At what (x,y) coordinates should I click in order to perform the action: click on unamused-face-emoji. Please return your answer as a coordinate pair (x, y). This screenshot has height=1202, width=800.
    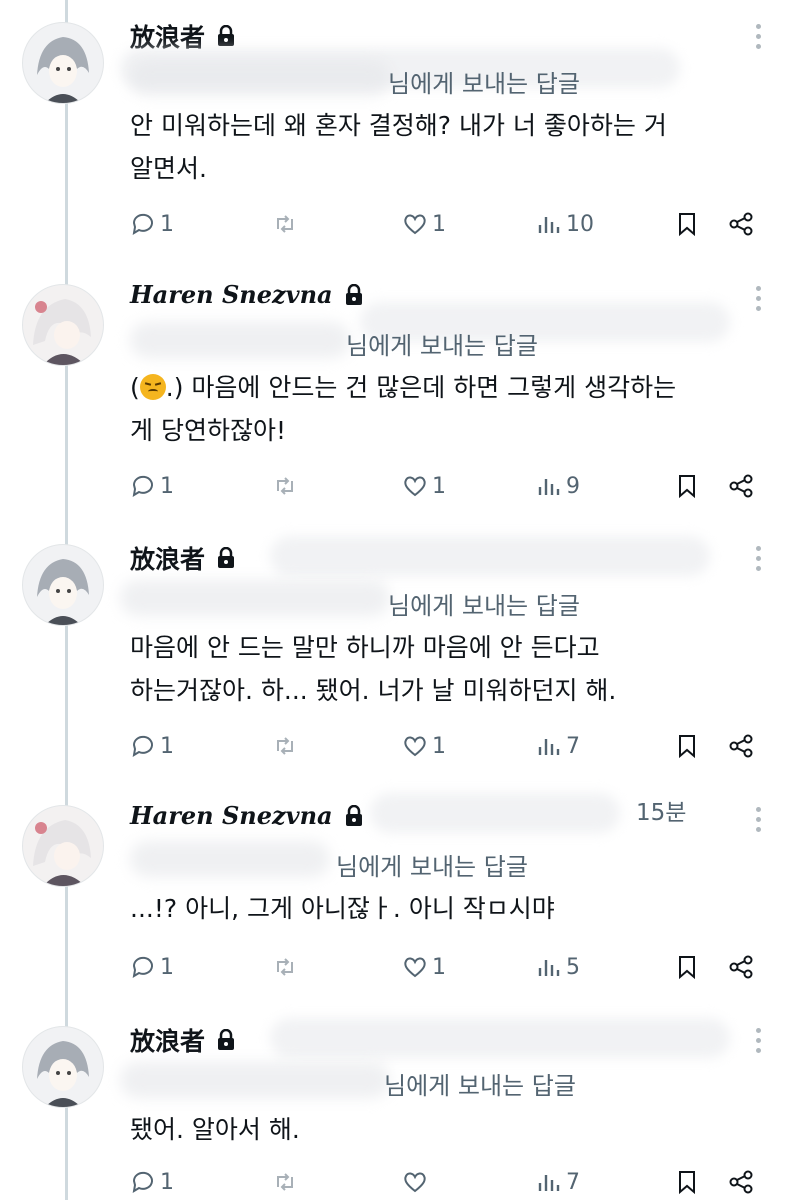
    Looking at the image, I should click on (152, 387).